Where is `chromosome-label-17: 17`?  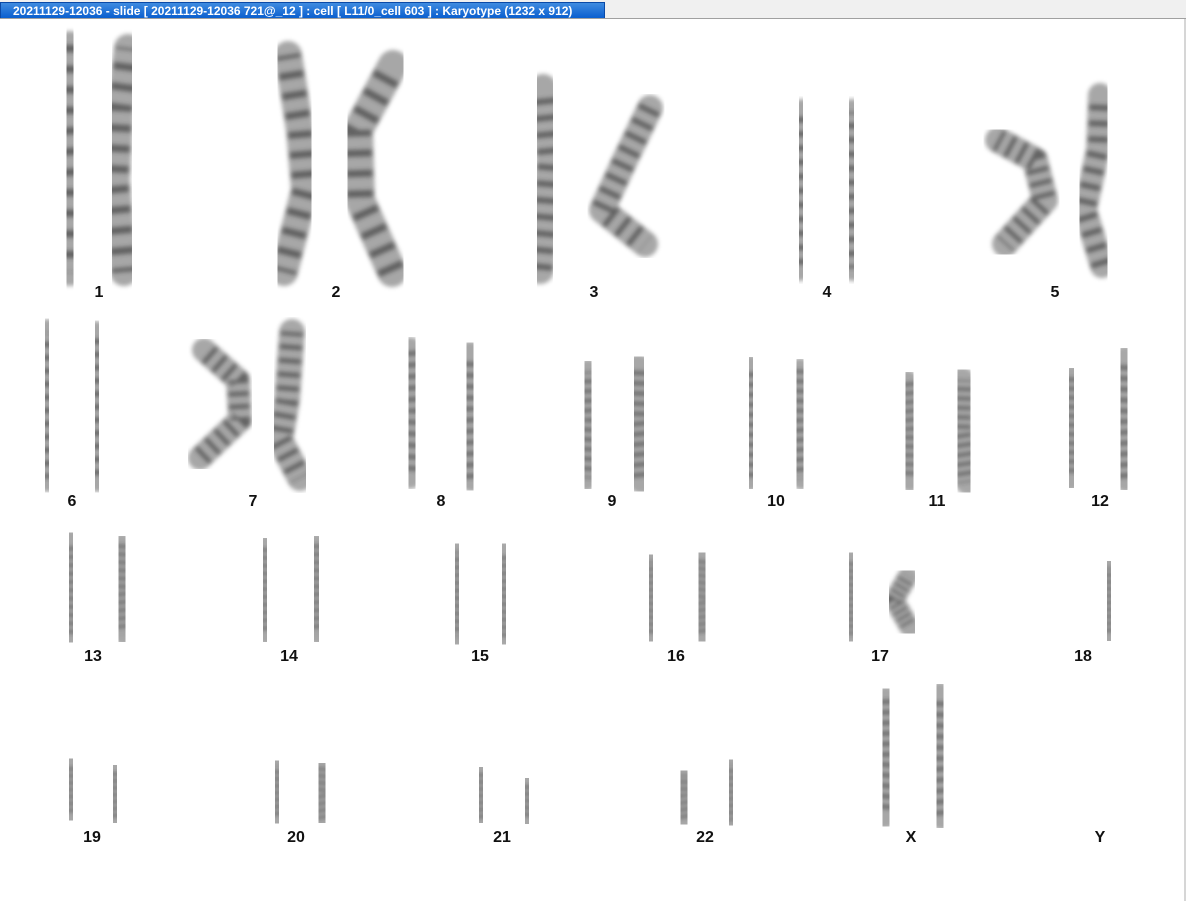
chromosome-label-17: 17 is located at coordinates (880, 656).